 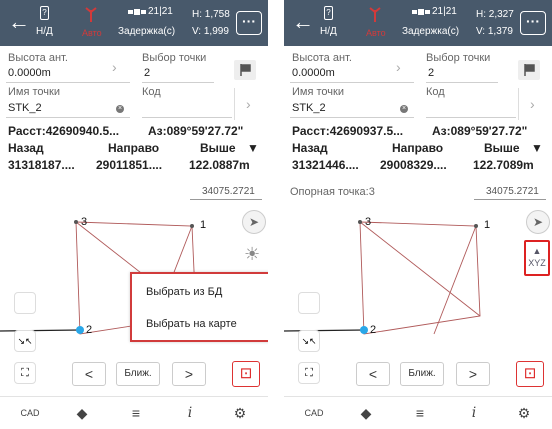 I want to click on brightness-icon: ☀, so click(x=252, y=254).